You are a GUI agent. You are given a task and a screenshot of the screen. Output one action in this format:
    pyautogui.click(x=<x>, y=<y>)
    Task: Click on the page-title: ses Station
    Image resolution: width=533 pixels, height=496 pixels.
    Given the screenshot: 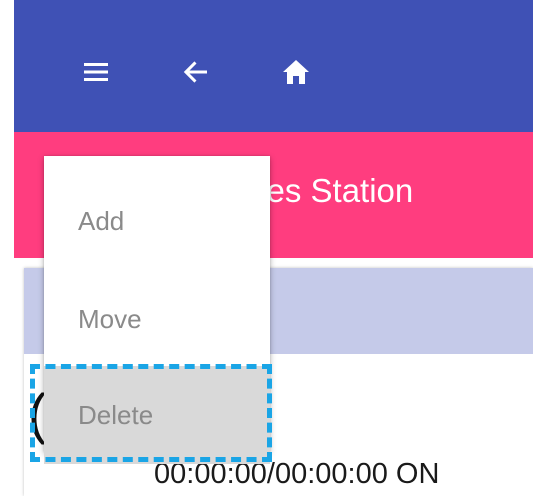 What is the action you would take?
    pyautogui.click(x=332, y=190)
    